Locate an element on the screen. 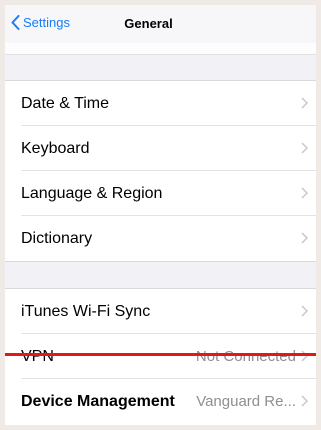  row-label: Language & Region is located at coordinates (92, 193).